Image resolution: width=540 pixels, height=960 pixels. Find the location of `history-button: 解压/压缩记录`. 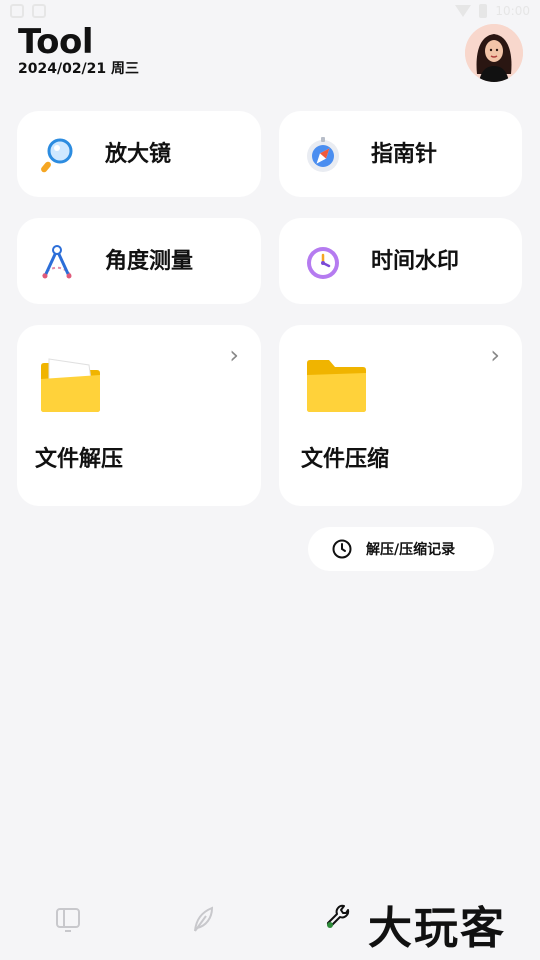

history-button: 解压/压缩记录 is located at coordinates (401, 549).